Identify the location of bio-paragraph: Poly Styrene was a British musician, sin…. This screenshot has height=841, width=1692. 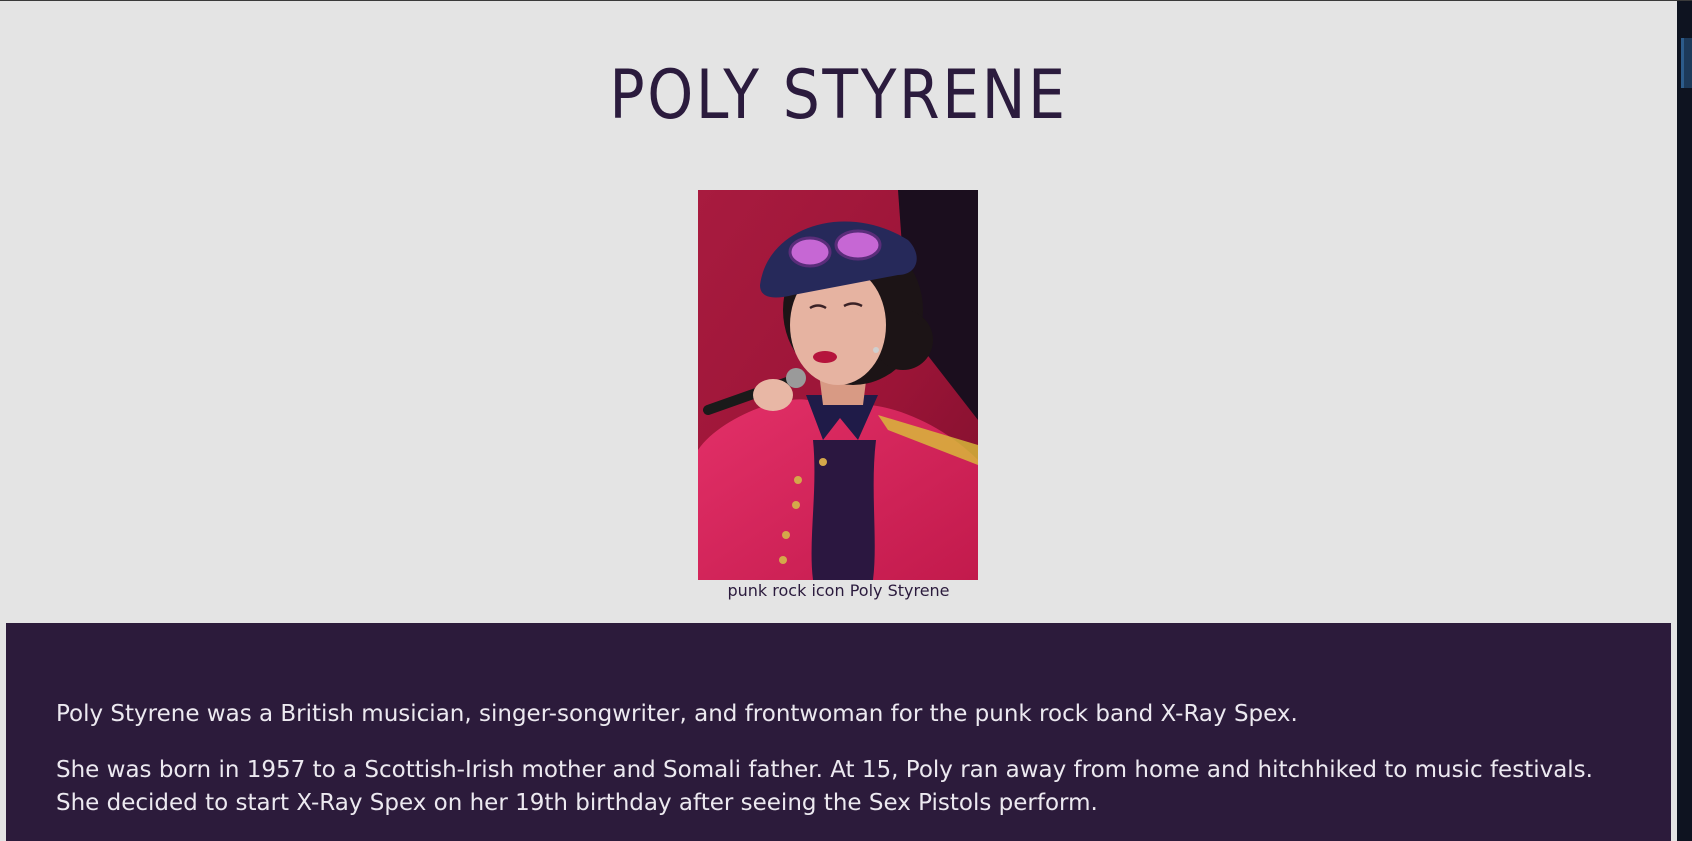
(677, 714).